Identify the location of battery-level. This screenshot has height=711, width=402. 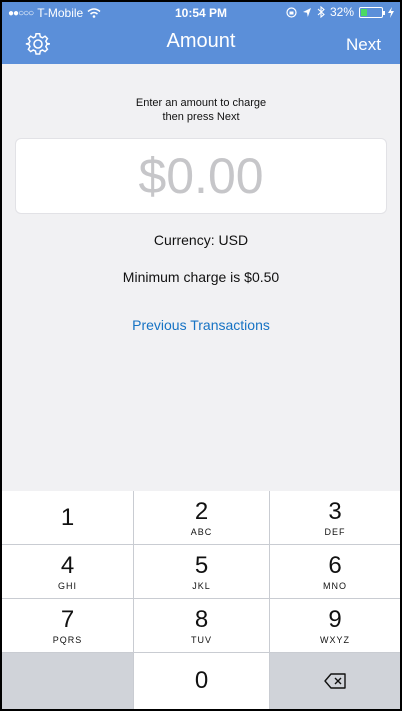
(364, 12).